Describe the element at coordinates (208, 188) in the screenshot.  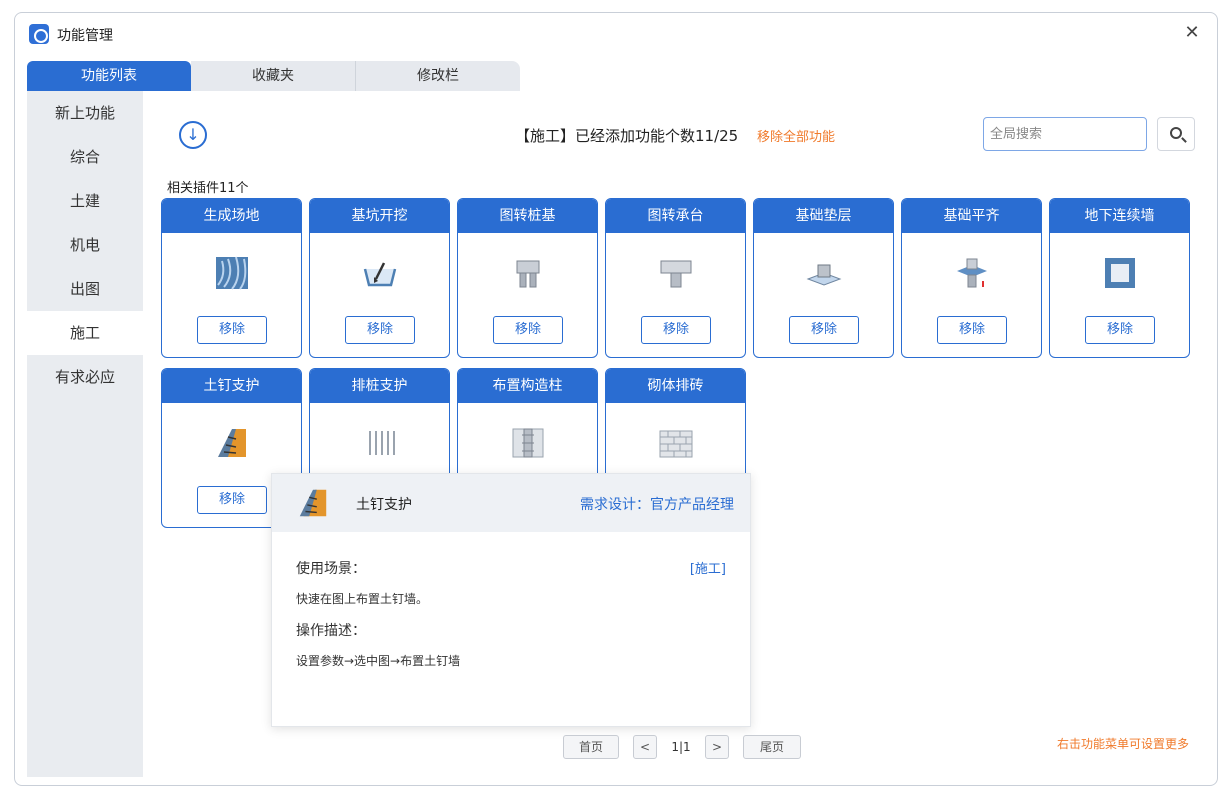
I see `plugin-count-text: 相关插件11个` at that location.